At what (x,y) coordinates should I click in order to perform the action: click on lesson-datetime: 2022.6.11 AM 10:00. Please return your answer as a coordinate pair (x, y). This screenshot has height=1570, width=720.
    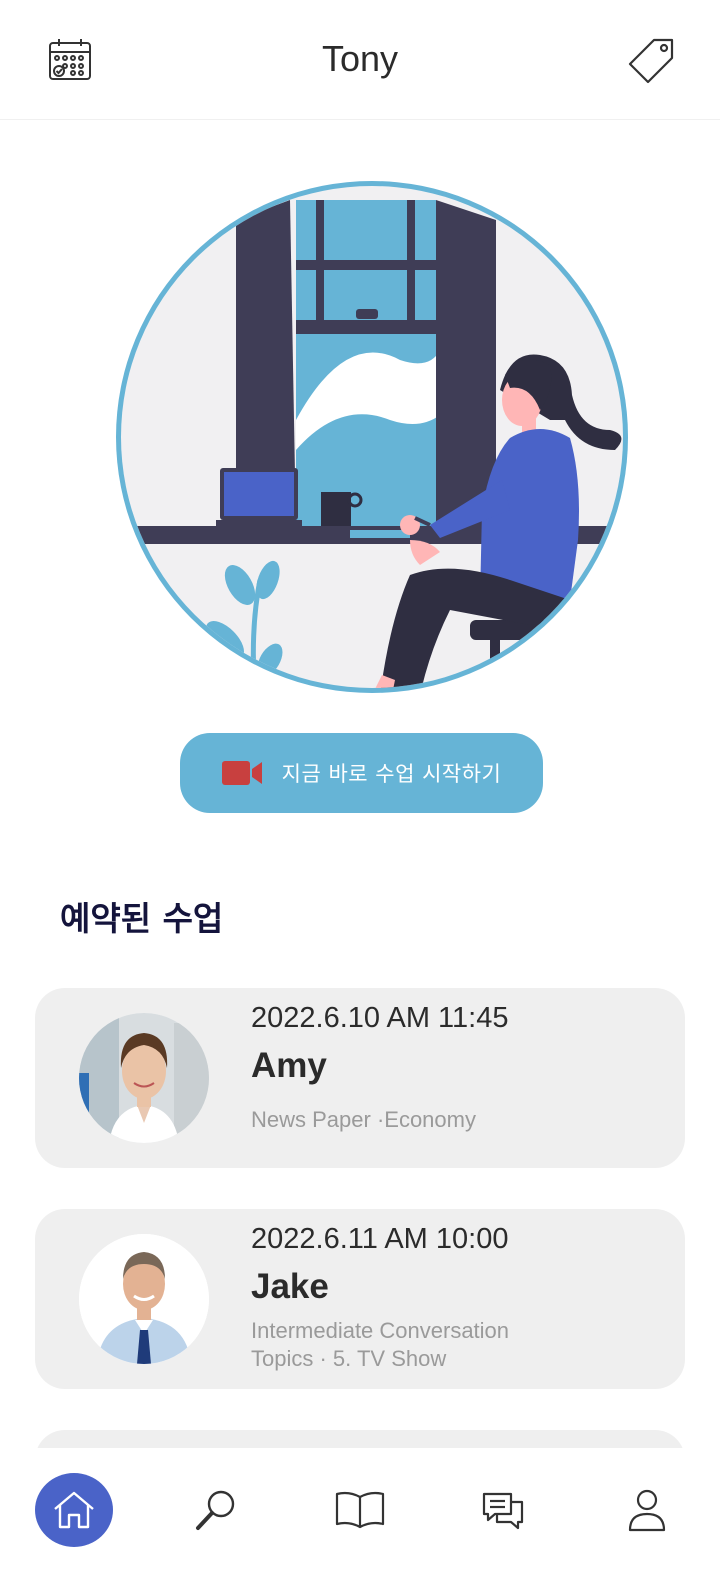
    Looking at the image, I should click on (380, 1239).